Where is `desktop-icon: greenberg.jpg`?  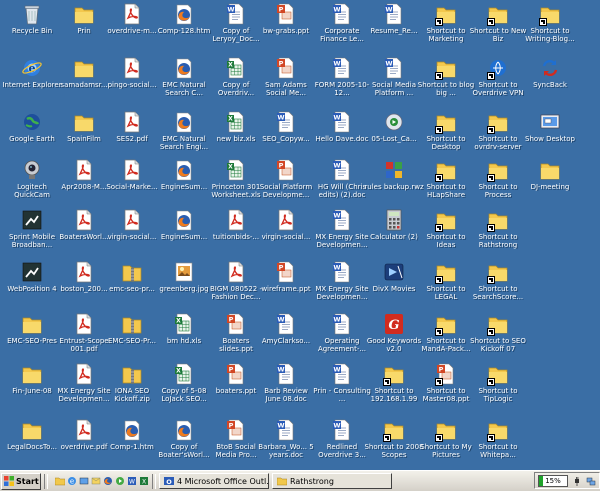
desktop-icon: greenberg.jpg is located at coordinates (184, 287).